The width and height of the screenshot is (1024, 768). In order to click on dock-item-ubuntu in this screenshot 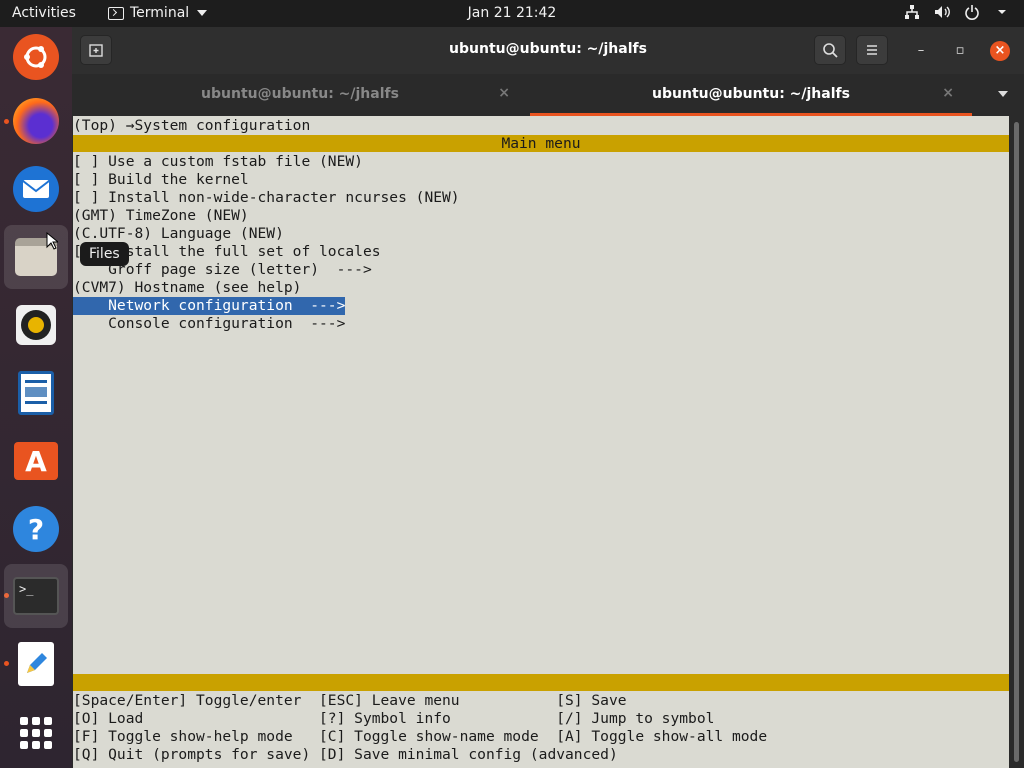, I will do `click(36, 57)`.